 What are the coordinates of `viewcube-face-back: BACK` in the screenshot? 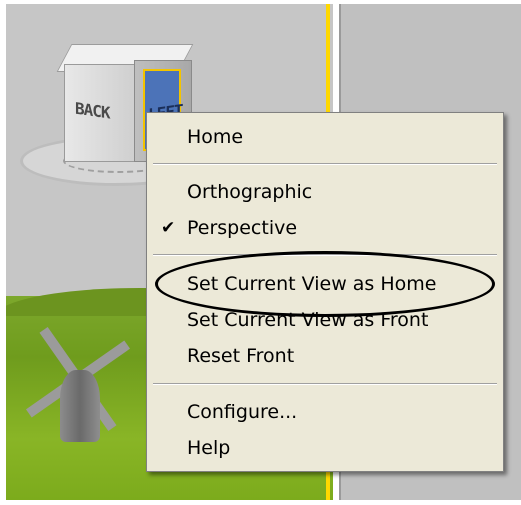 It's located at (100, 113).